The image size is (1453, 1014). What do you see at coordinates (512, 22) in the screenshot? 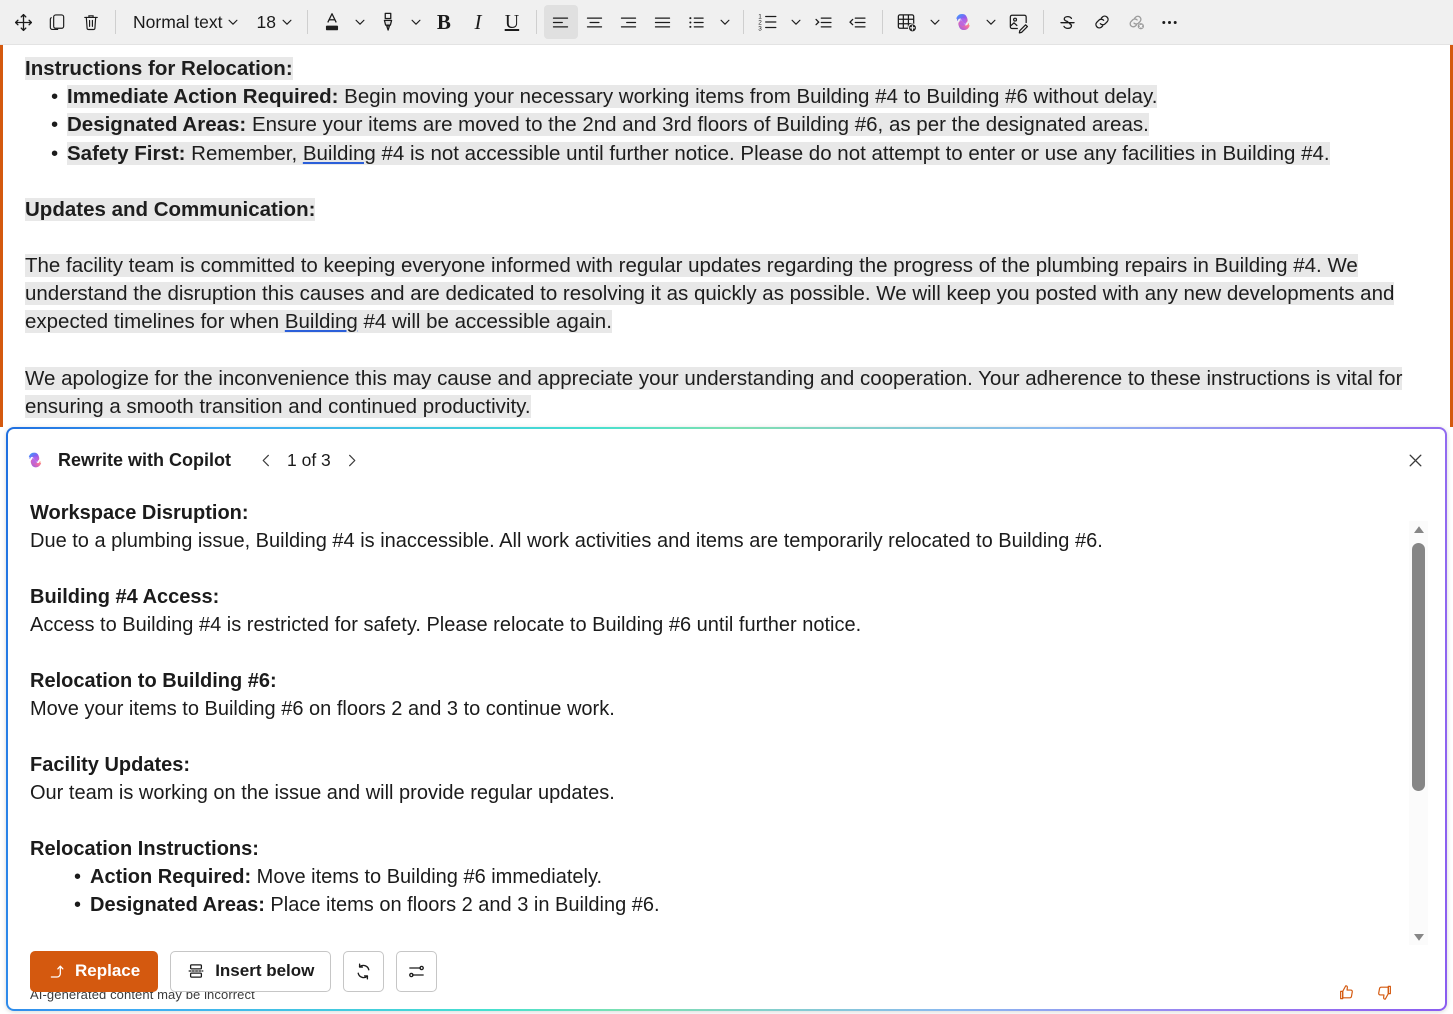
I see `underline-button: U` at bounding box center [512, 22].